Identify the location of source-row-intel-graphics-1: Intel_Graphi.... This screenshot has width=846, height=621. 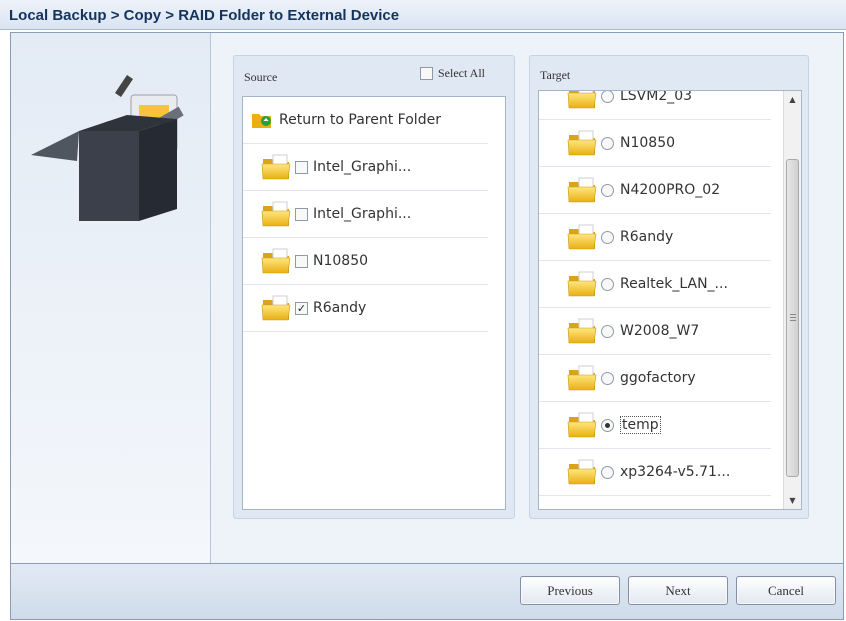
(365, 167).